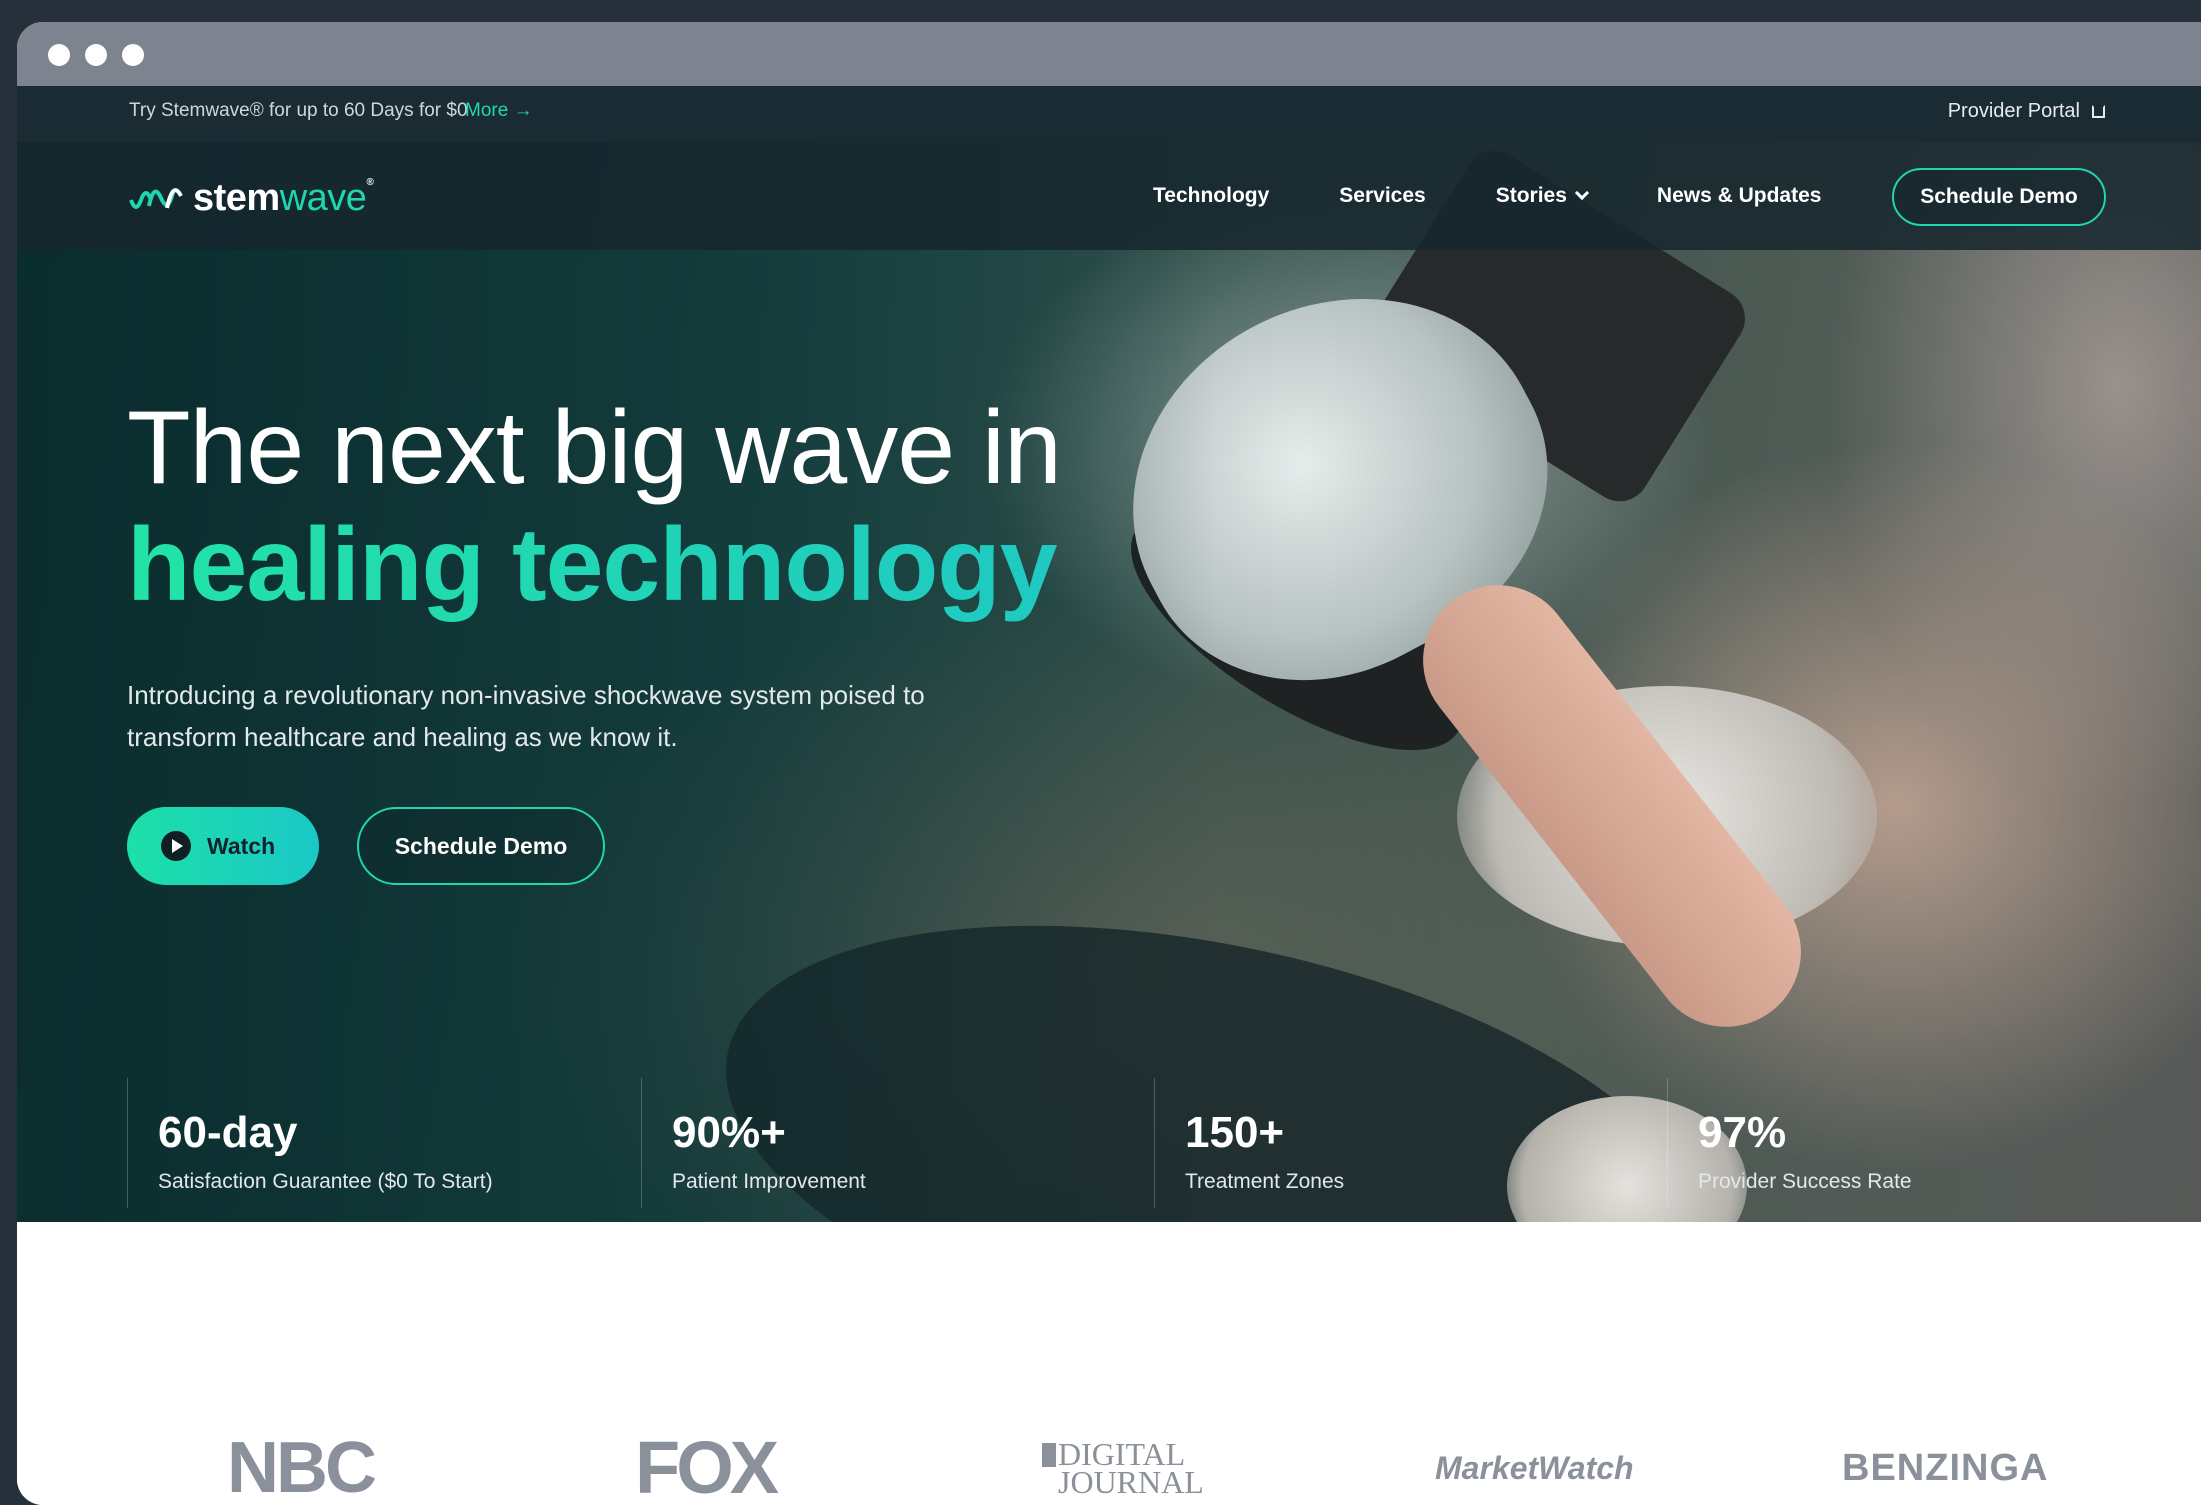  What do you see at coordinates (1211, 196) in the screenshot?
I see `nav-technology: Technology` at bounding box center [1211, 196].